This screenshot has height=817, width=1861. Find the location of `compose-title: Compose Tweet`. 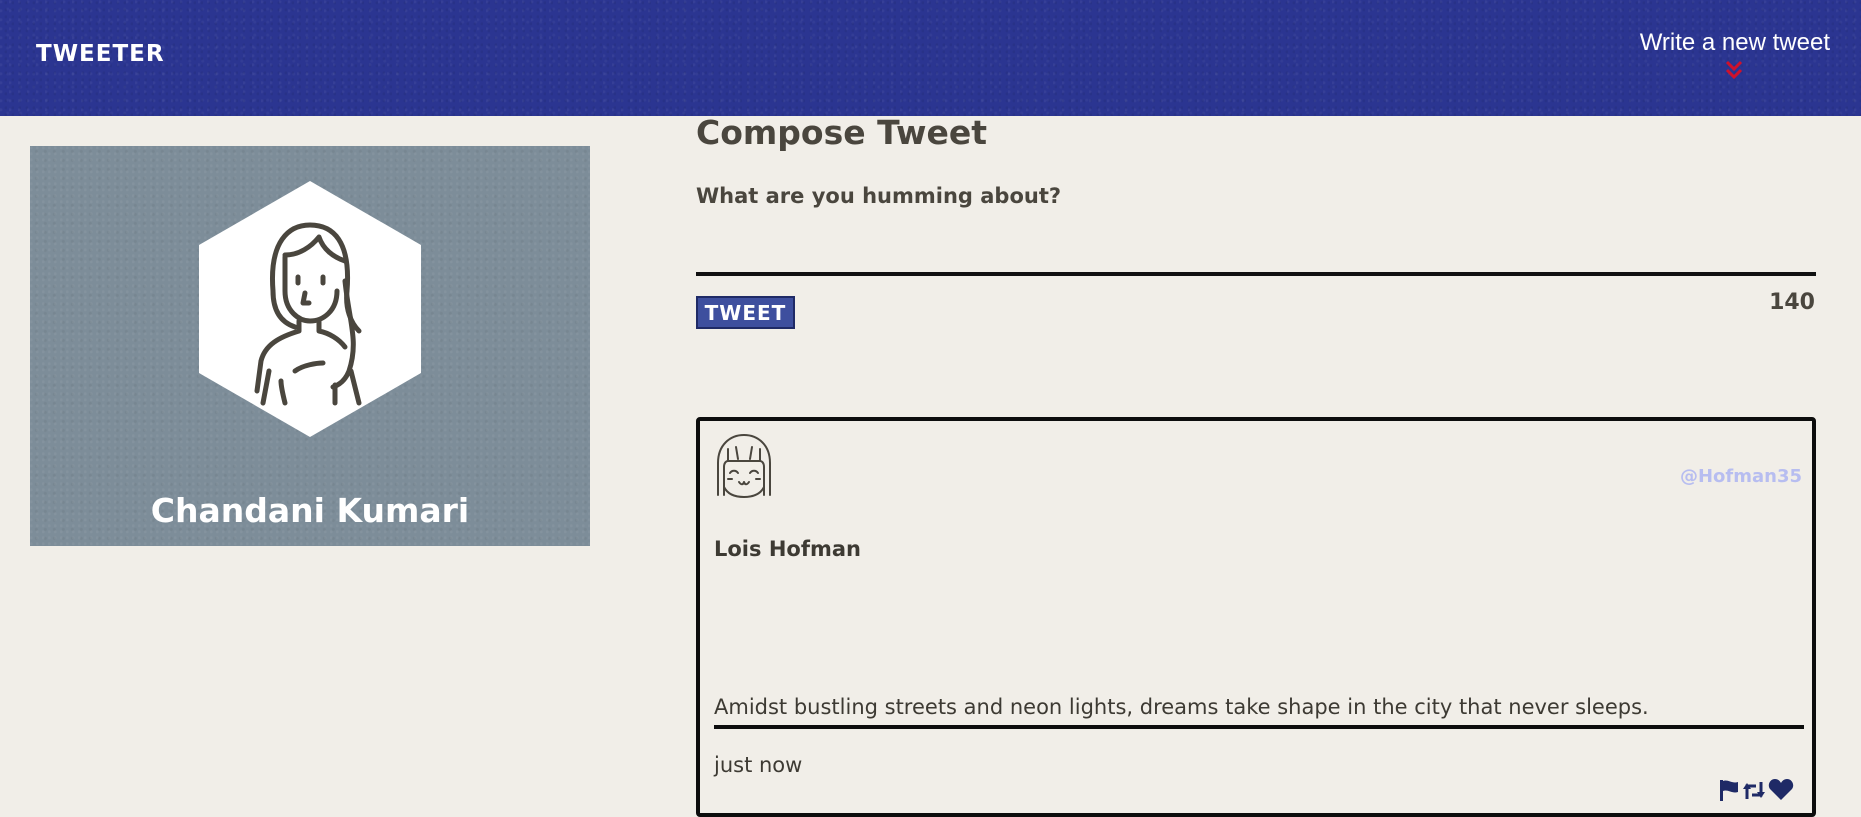

compose-title: Compose Tweet is located at coordinates (841, 132).